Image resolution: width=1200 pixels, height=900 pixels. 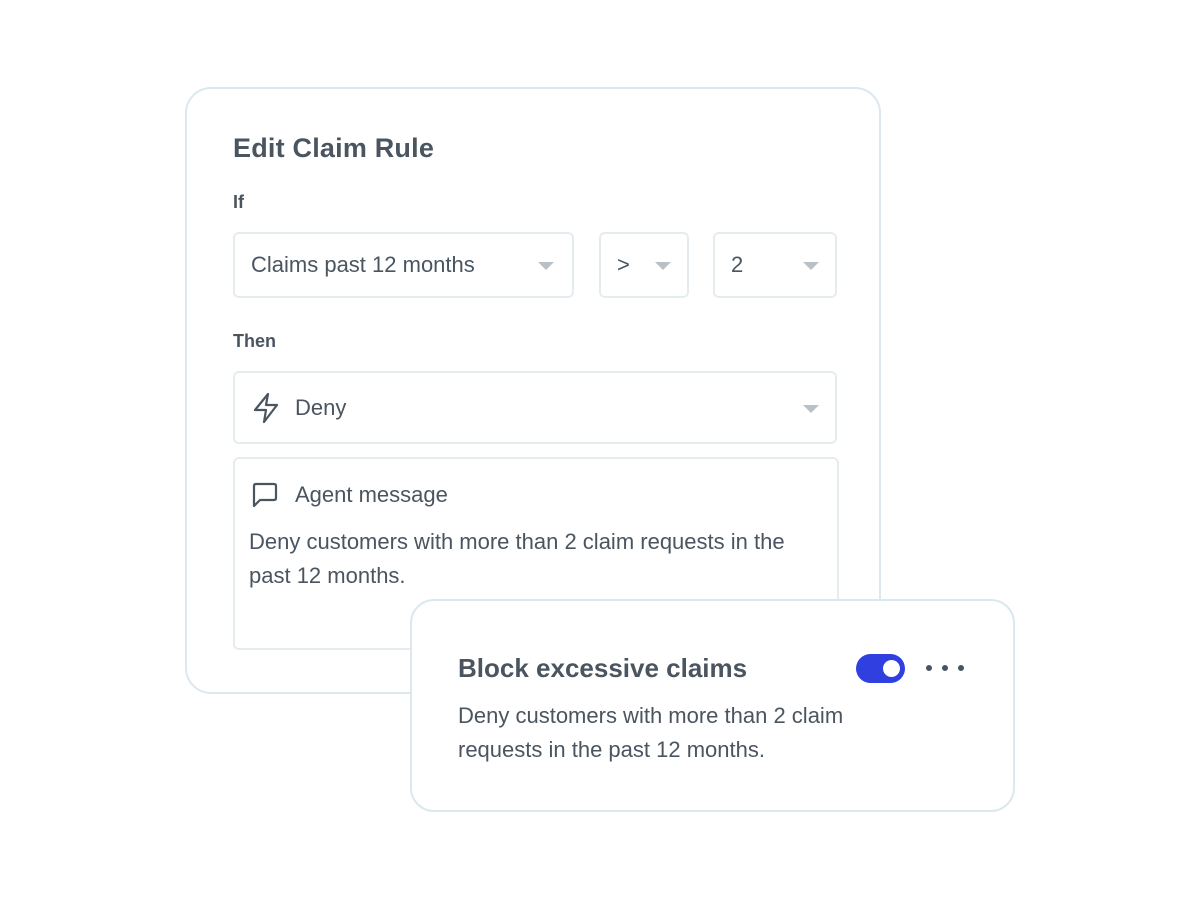 What do you see at coordinates (238, 202) in the screenshot?
I see `if-label: If` at bounding box center [238, 202].